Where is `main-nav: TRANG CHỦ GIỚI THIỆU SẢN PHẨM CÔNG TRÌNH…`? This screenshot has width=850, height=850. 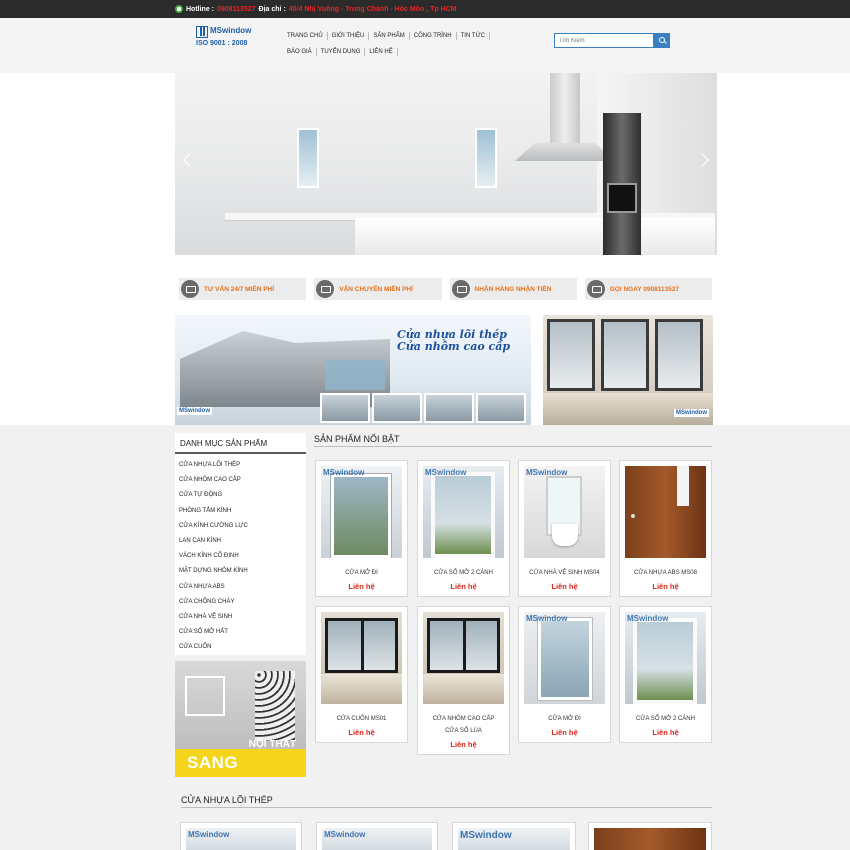 main-nav: TRANG CHỦ GIỚI THIỆU SẢN PHẨM CÔNG TRÌNH… is located at coordinates (403, 44).